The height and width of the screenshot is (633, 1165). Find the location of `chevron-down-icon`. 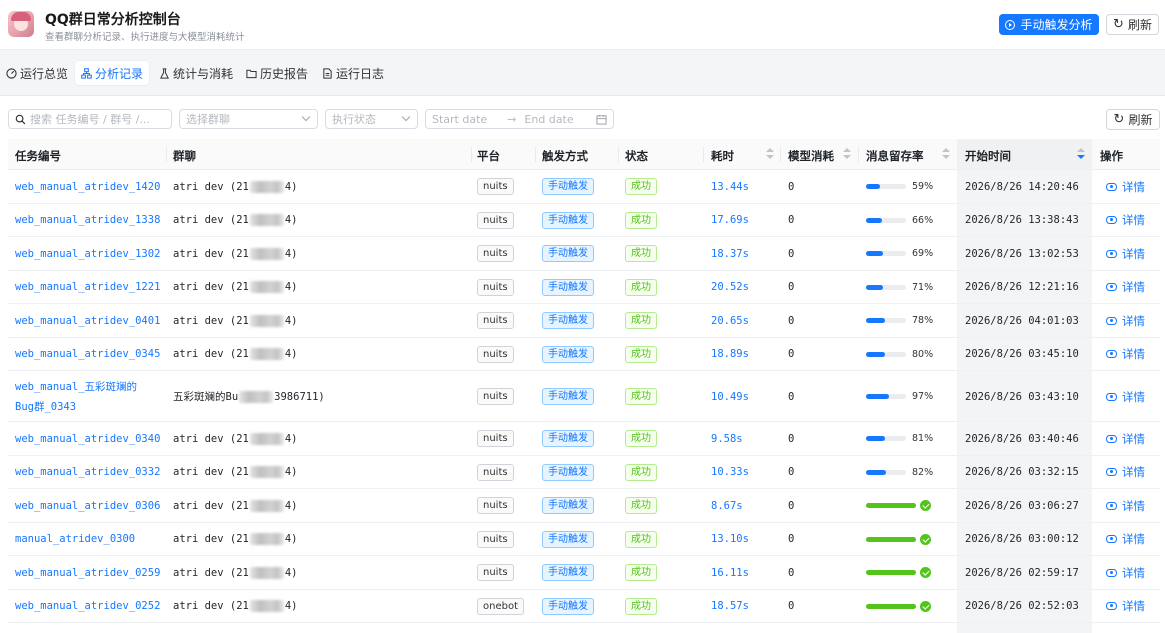

chevron-down-icon is located at coordinates (306, 117).